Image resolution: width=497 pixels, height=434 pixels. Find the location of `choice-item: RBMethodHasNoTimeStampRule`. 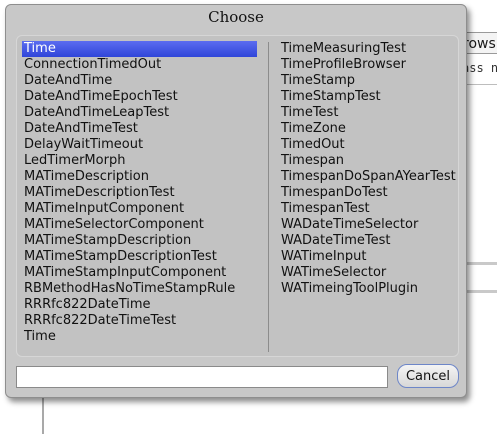

choice-item: RBMethodHasNoTimeStampRule is located at coordinates (139, 289).